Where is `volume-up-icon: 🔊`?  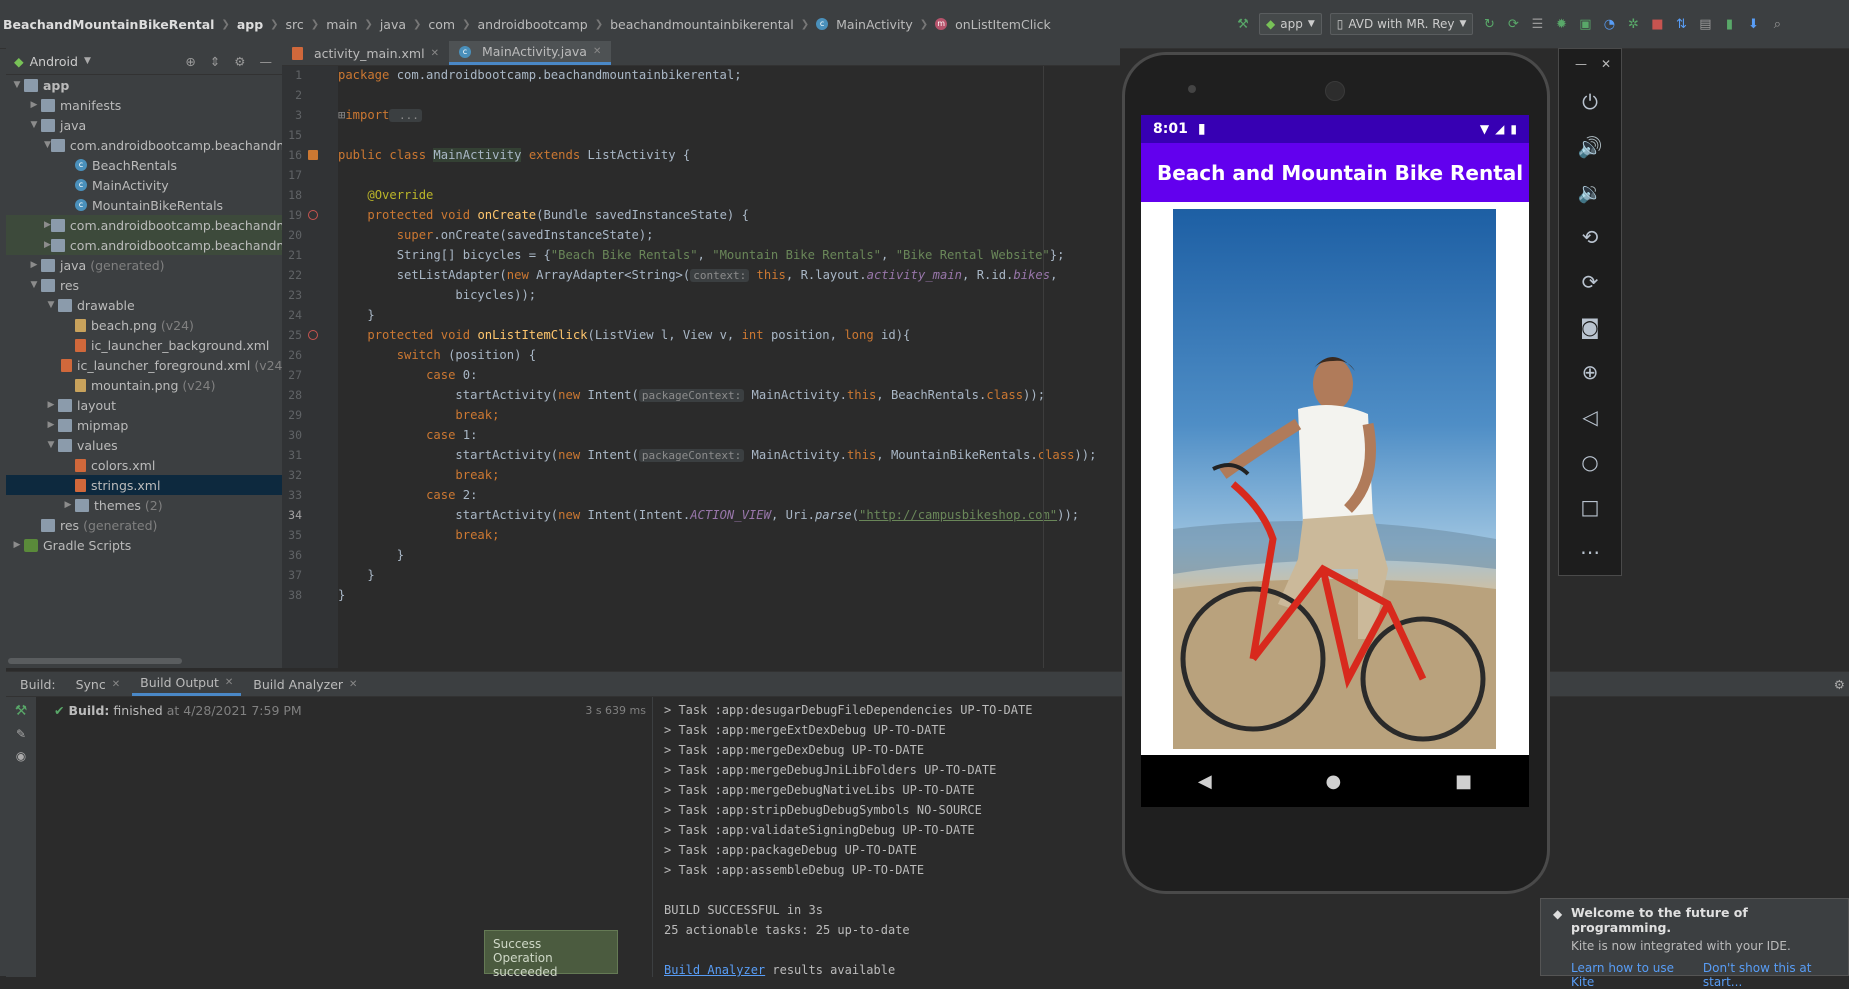
volume-up-icon: 🔊 is located at coordinates (1590, 146).